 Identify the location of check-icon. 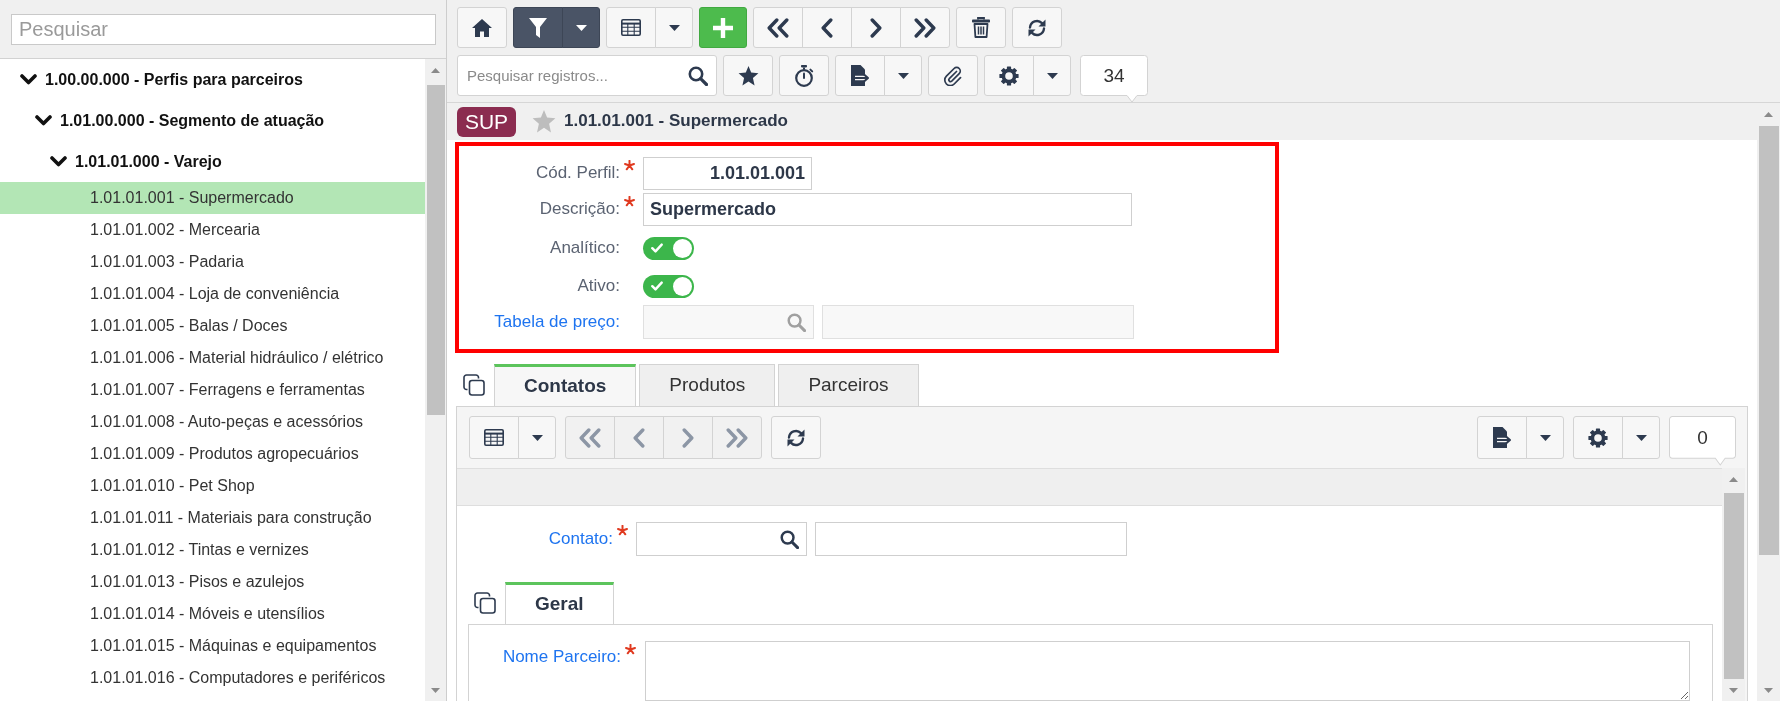
(657, 286).